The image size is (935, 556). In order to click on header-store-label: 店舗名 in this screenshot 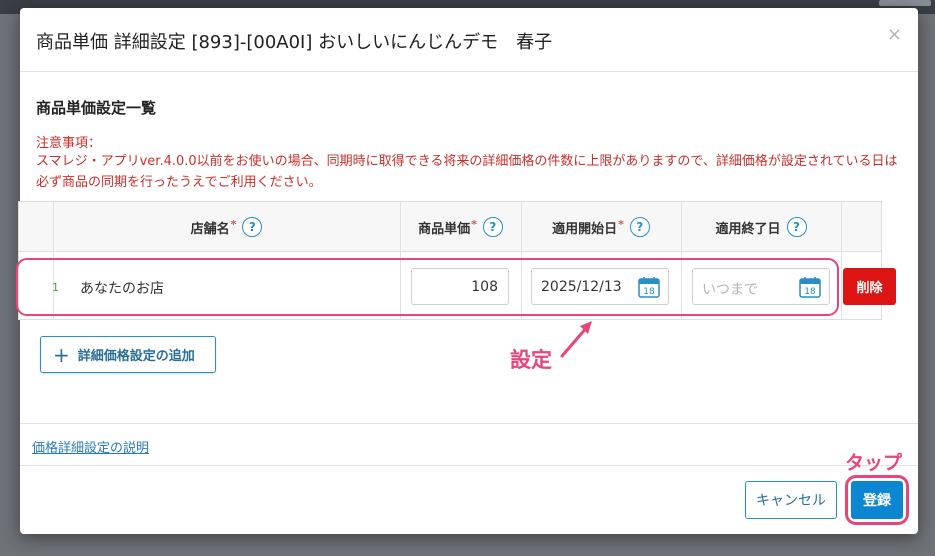, I will do `click(210, 229)`.